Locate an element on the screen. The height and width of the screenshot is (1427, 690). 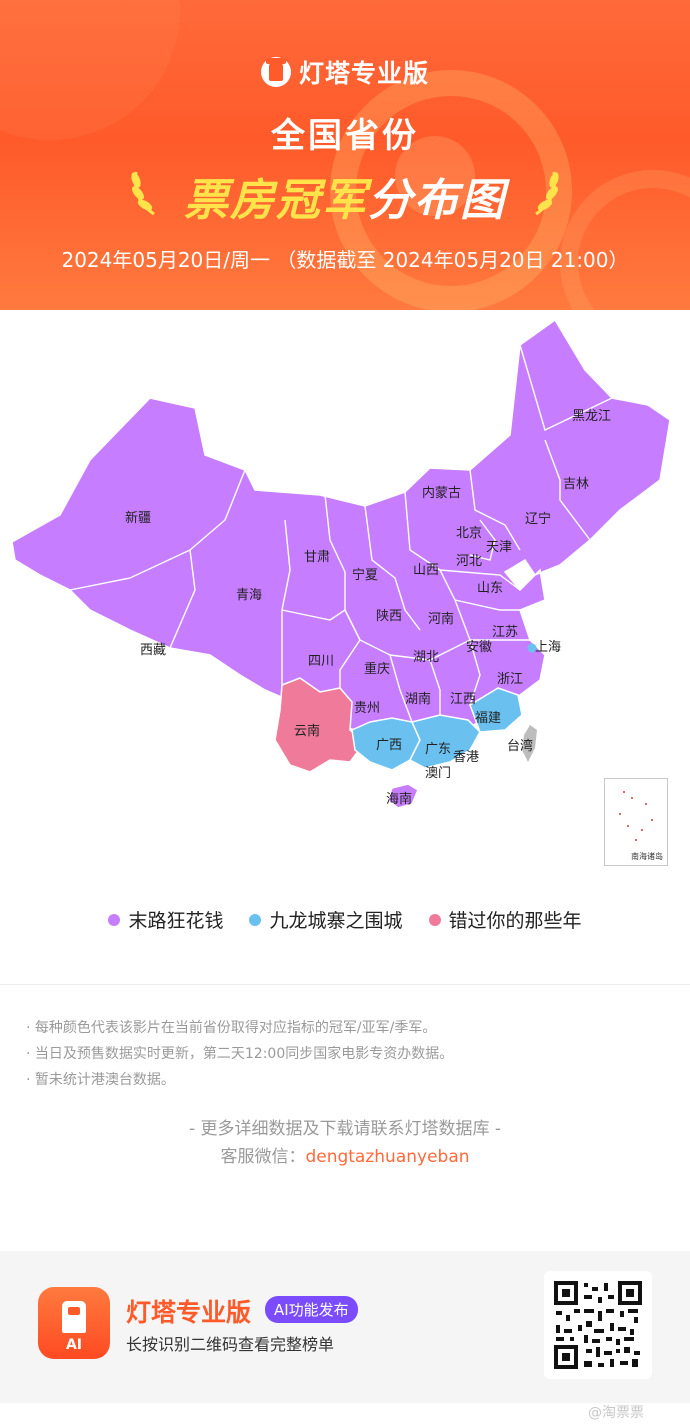
legend-item: 末路狂花钱 is located at coordinates (165, 919).